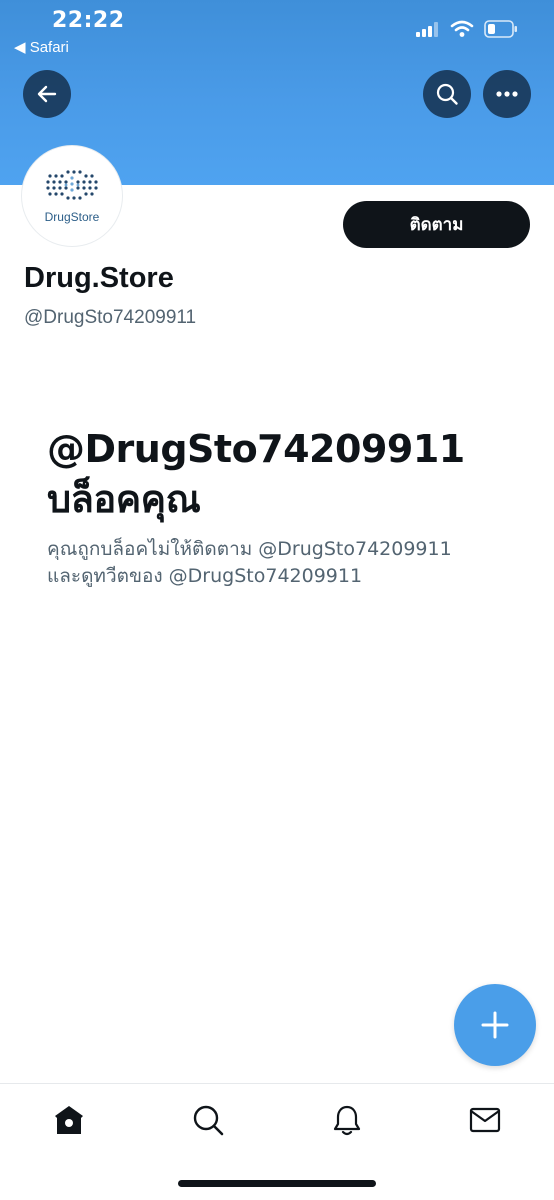 The image size is (554, 1200). What do you see at coordinates (287, 474) in the screenshot?
I see `blocked-title: @DrugSto74209911 บล็อคคุณ` at bounding box center [287, 474].